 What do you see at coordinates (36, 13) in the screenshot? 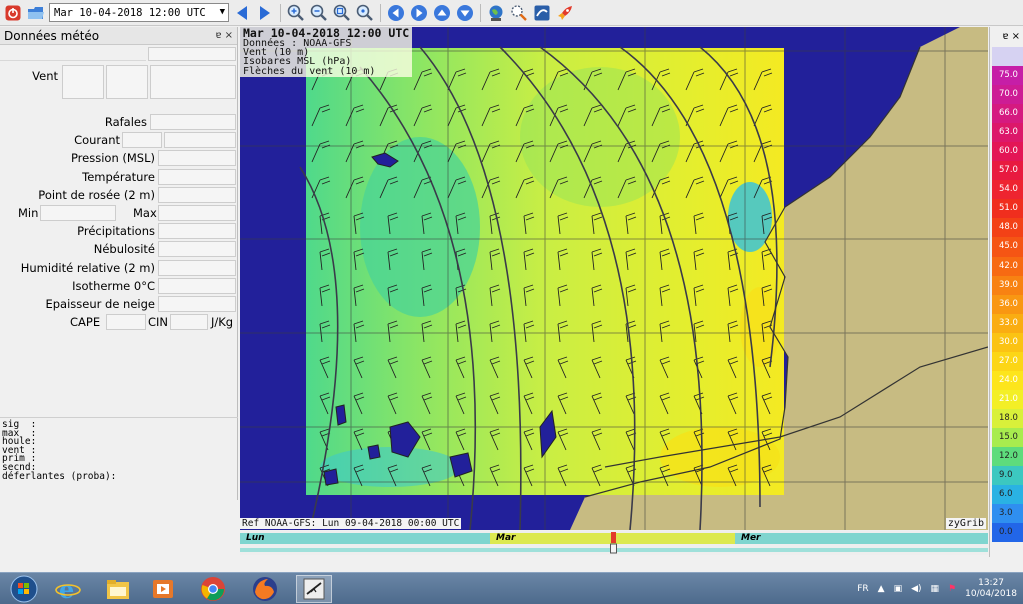
I see `open-folder-icon` at bounding box center [36, 13].